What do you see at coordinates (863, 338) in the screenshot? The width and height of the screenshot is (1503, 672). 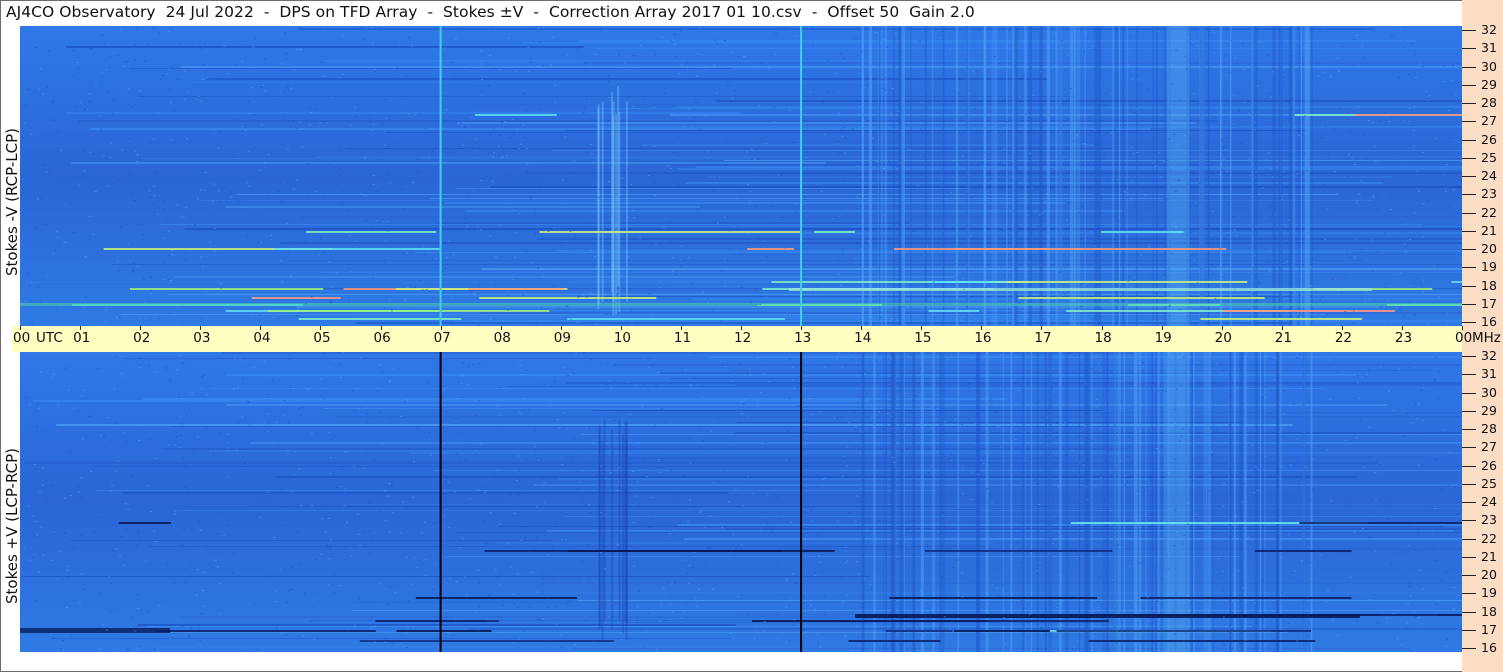 I see `time-tick-label: 14` at bounding box center [863, 338].